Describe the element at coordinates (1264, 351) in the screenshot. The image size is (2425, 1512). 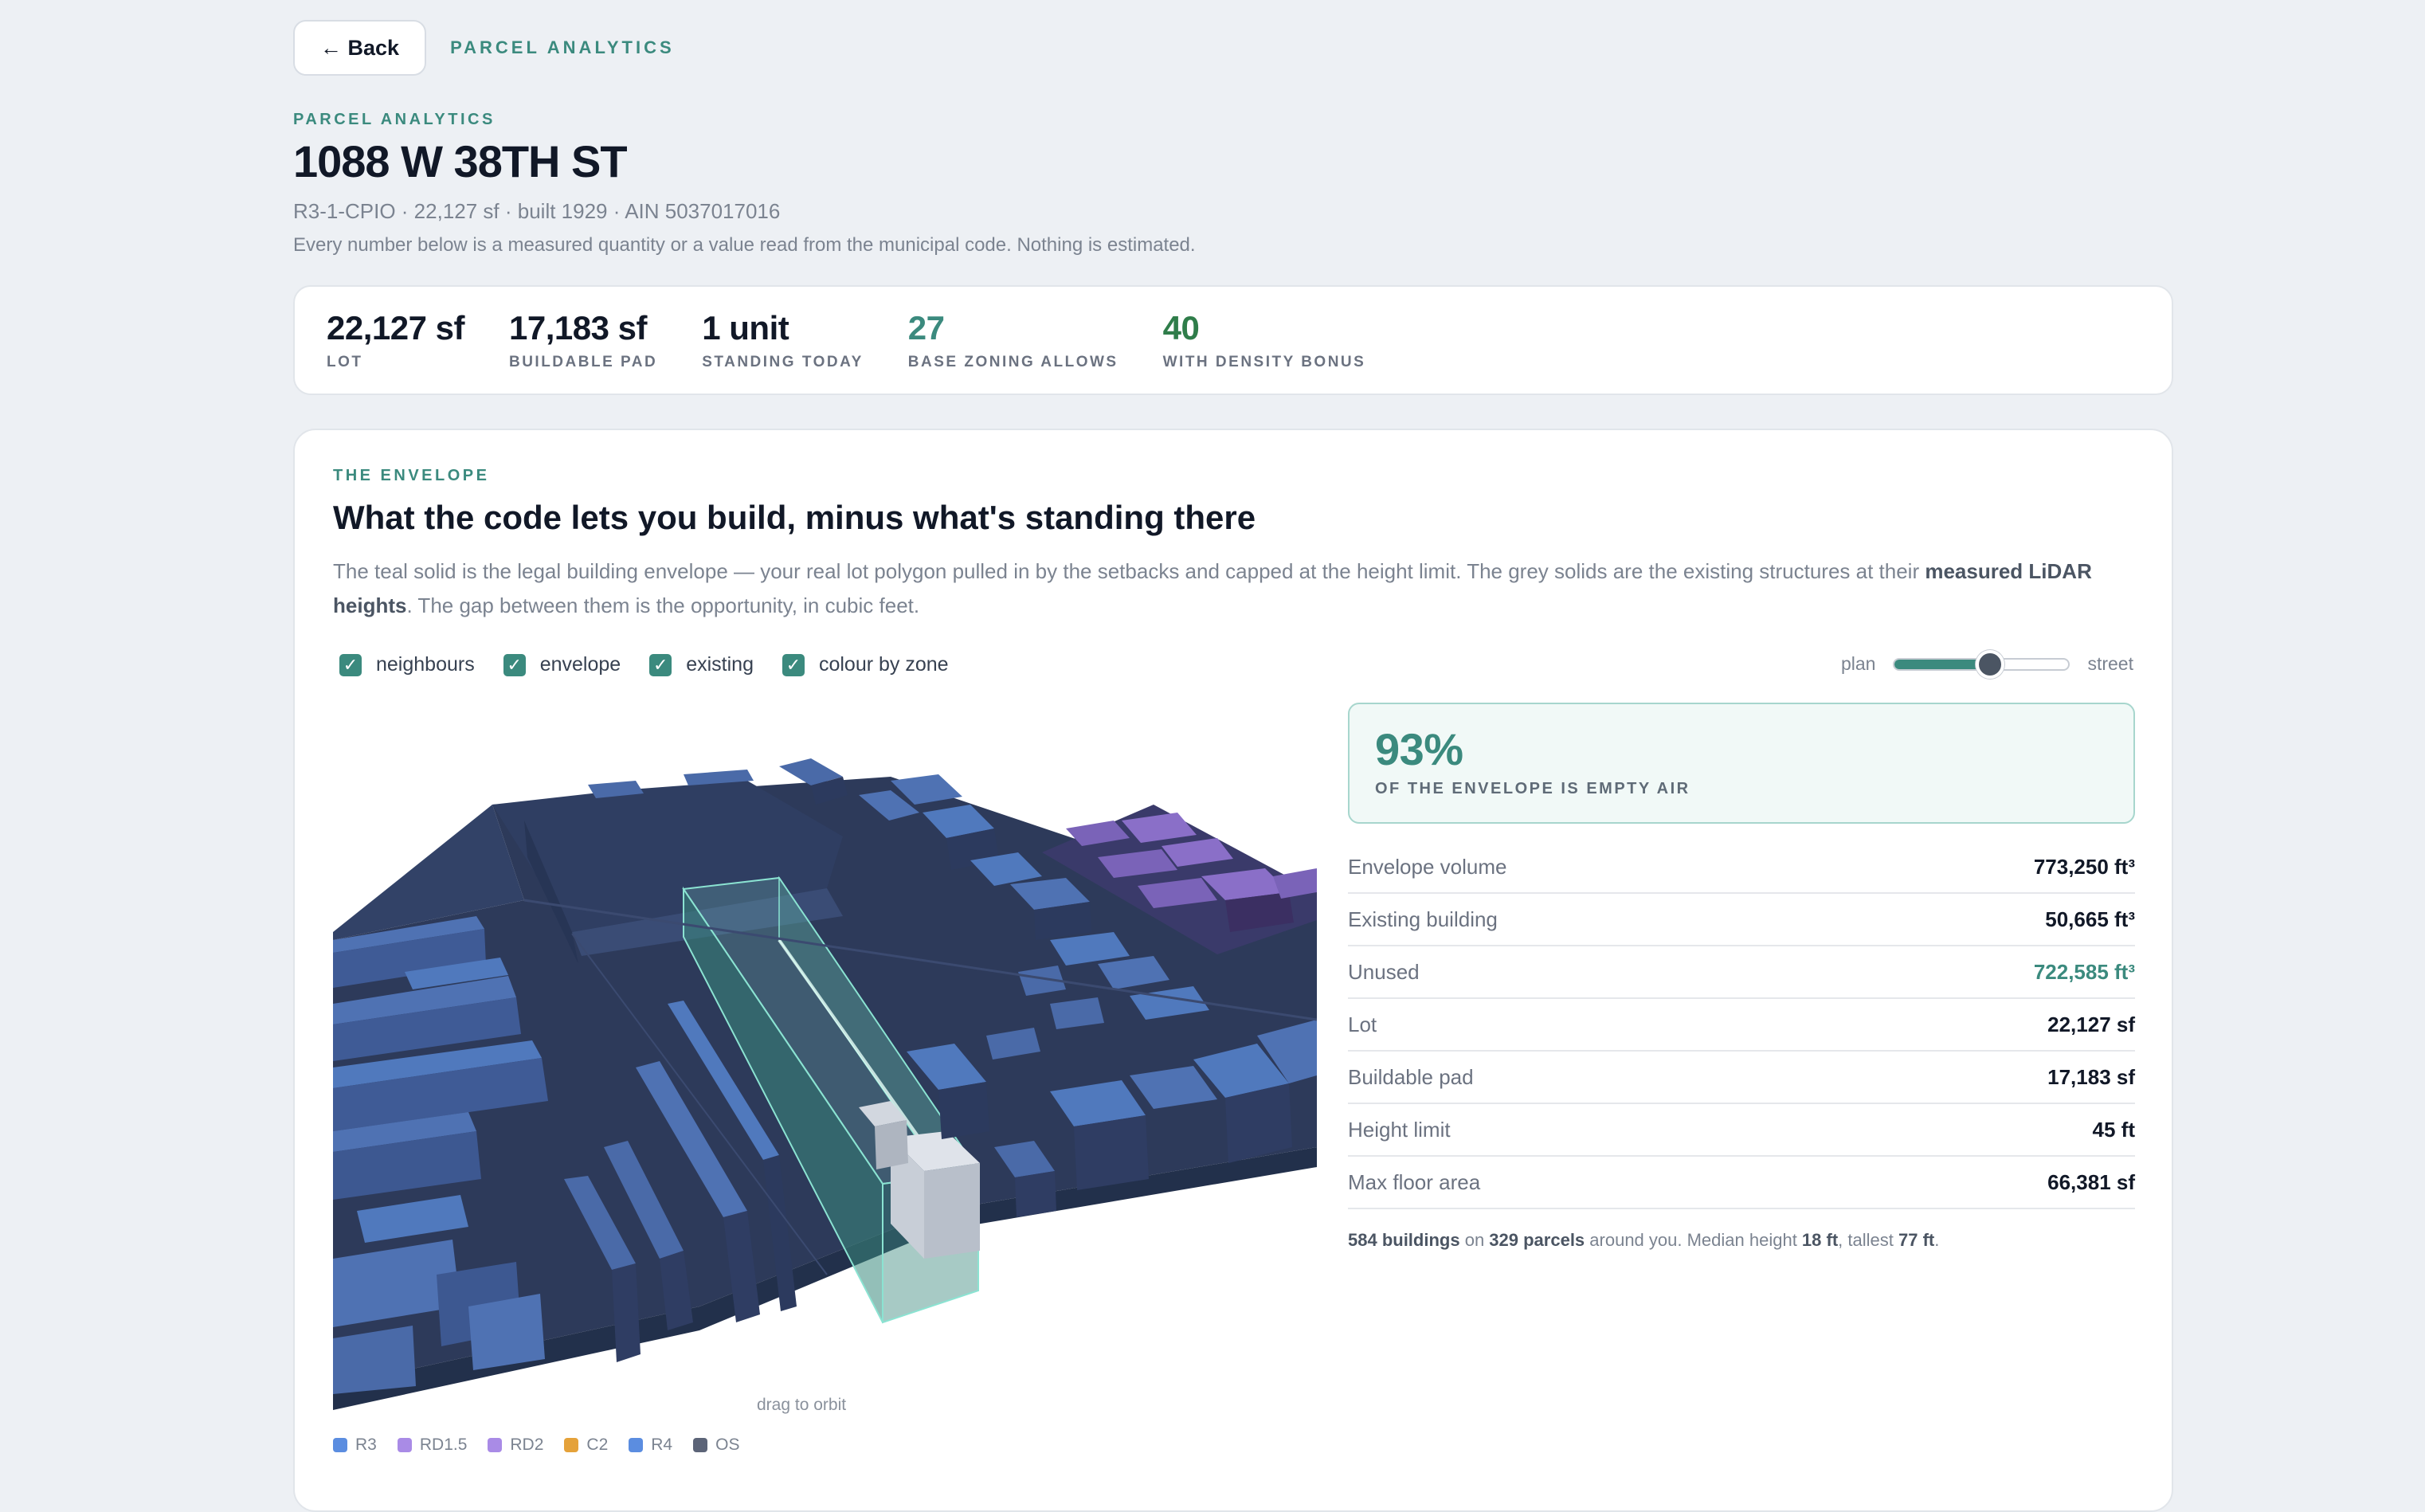
I see `stat-density-bonus: 40 WITH DENSITY BONUS` at that location.